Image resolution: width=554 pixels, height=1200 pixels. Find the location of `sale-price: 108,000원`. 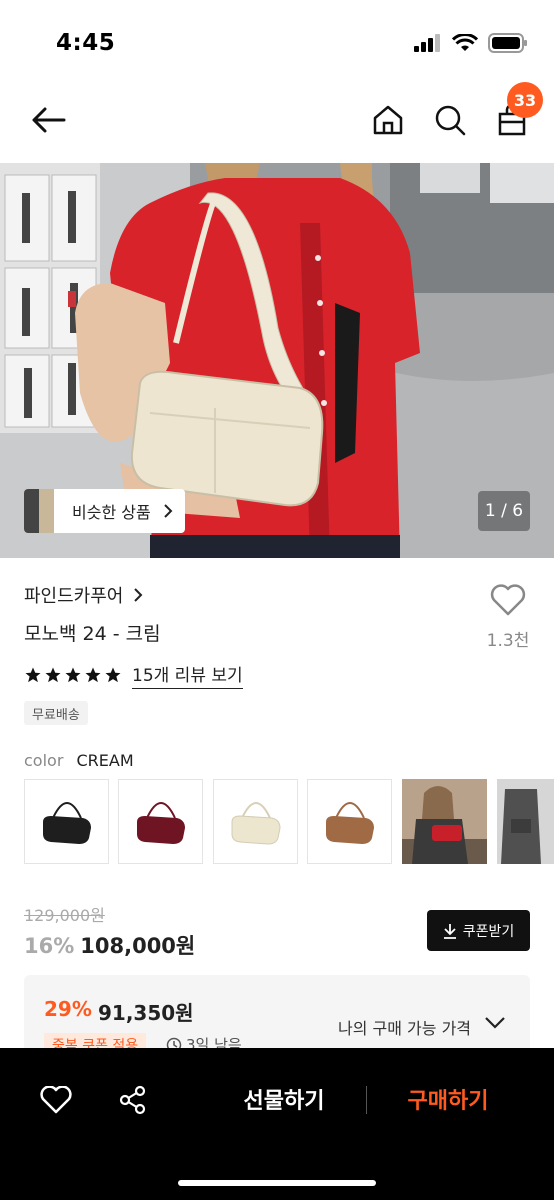

sale-price: 108,000원 is located at coordinates (138, 946).